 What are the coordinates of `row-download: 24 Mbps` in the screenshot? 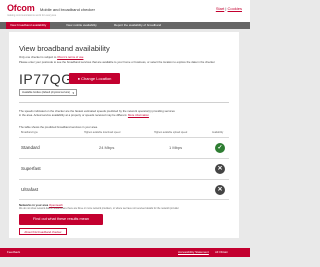 It's located at (107, 147).